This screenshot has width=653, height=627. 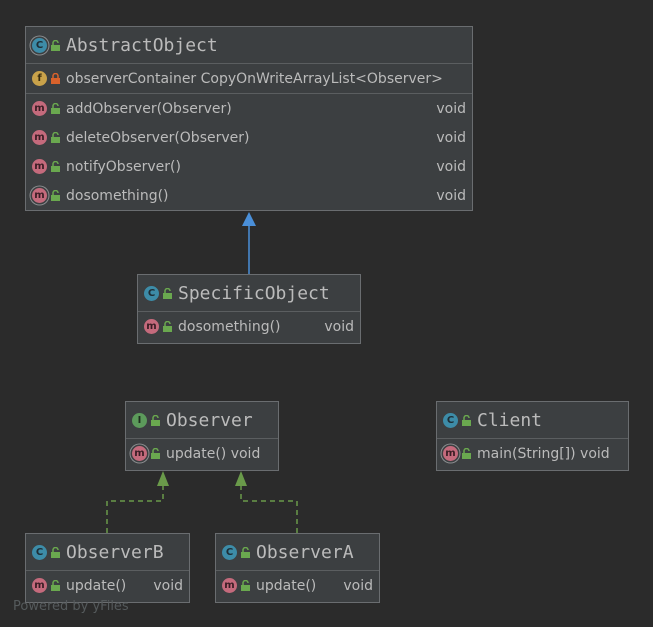 I want to click on interface-observer: I Observer m update() void, so click(x=202, y=436).